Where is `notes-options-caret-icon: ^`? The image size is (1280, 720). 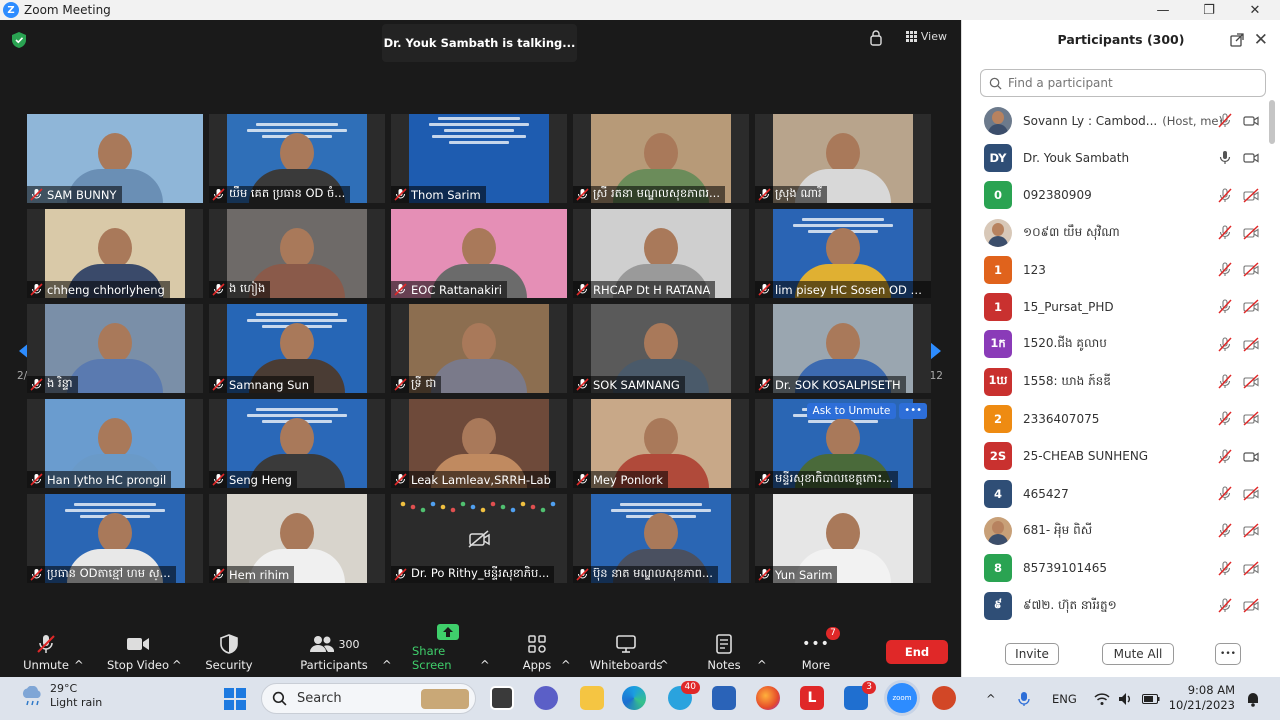
notes-options-caret-icon: ^ is located at coordinates (762, 654).